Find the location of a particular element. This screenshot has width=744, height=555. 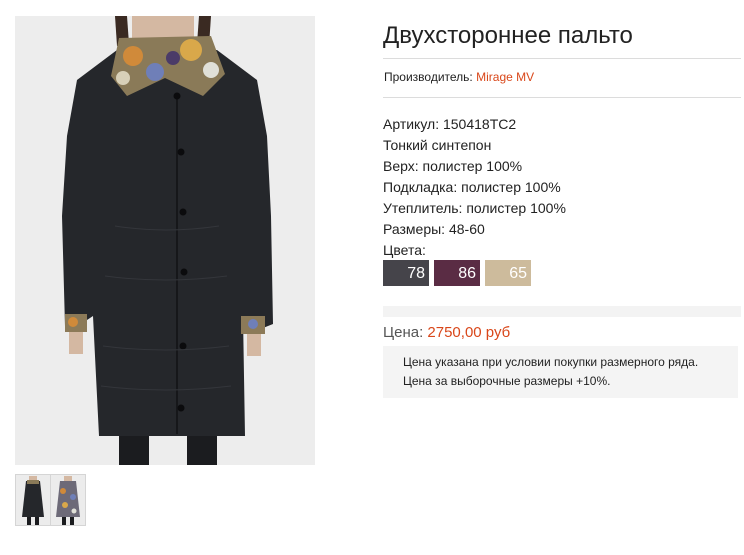

color-swatch-86: 86 is located at coordinates (457, 273).